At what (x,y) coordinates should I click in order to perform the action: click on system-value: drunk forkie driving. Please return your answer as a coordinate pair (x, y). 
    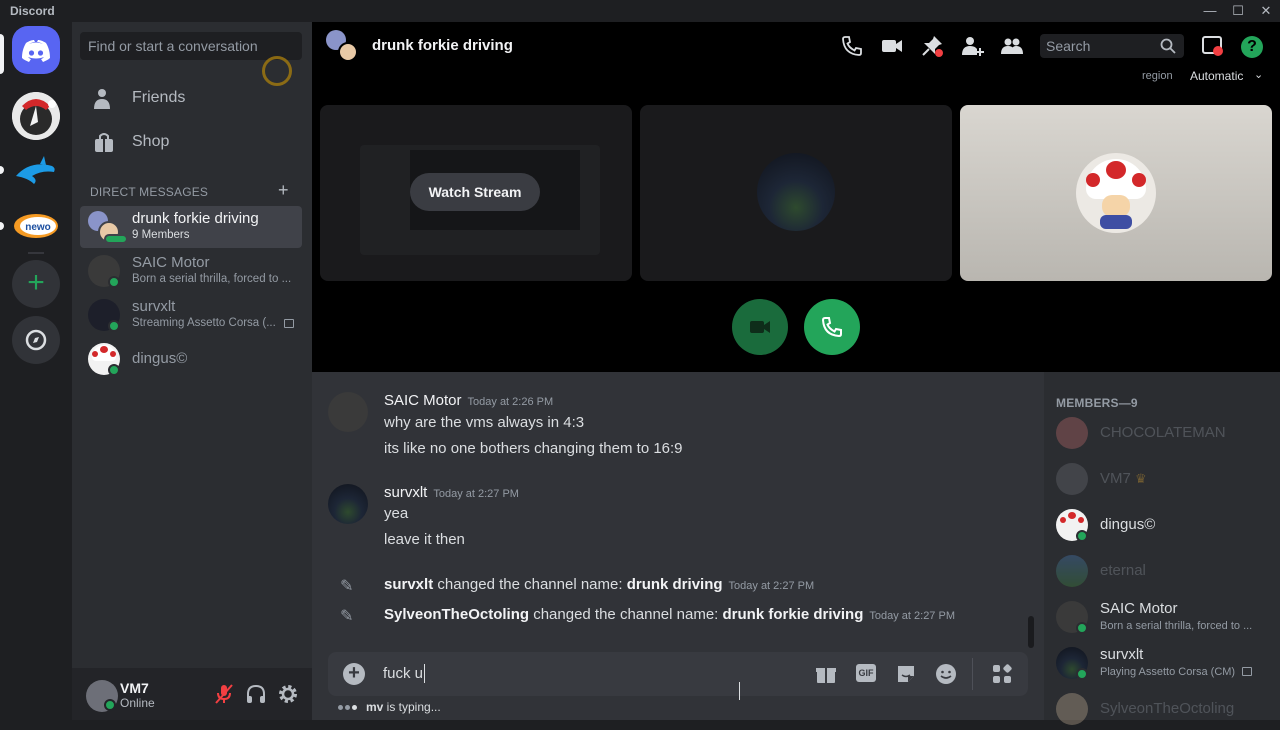
    Looking at the image, I should click on (793, 614).